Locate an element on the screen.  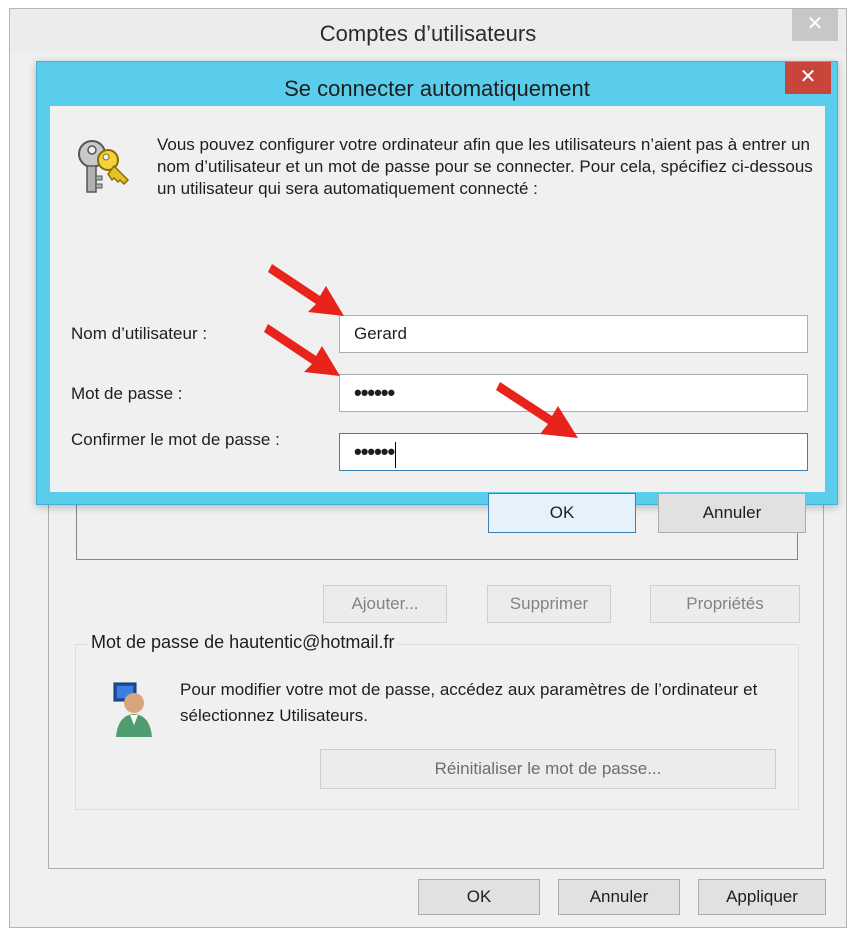
password-value: •••••• is located at coordinates (374, 392).